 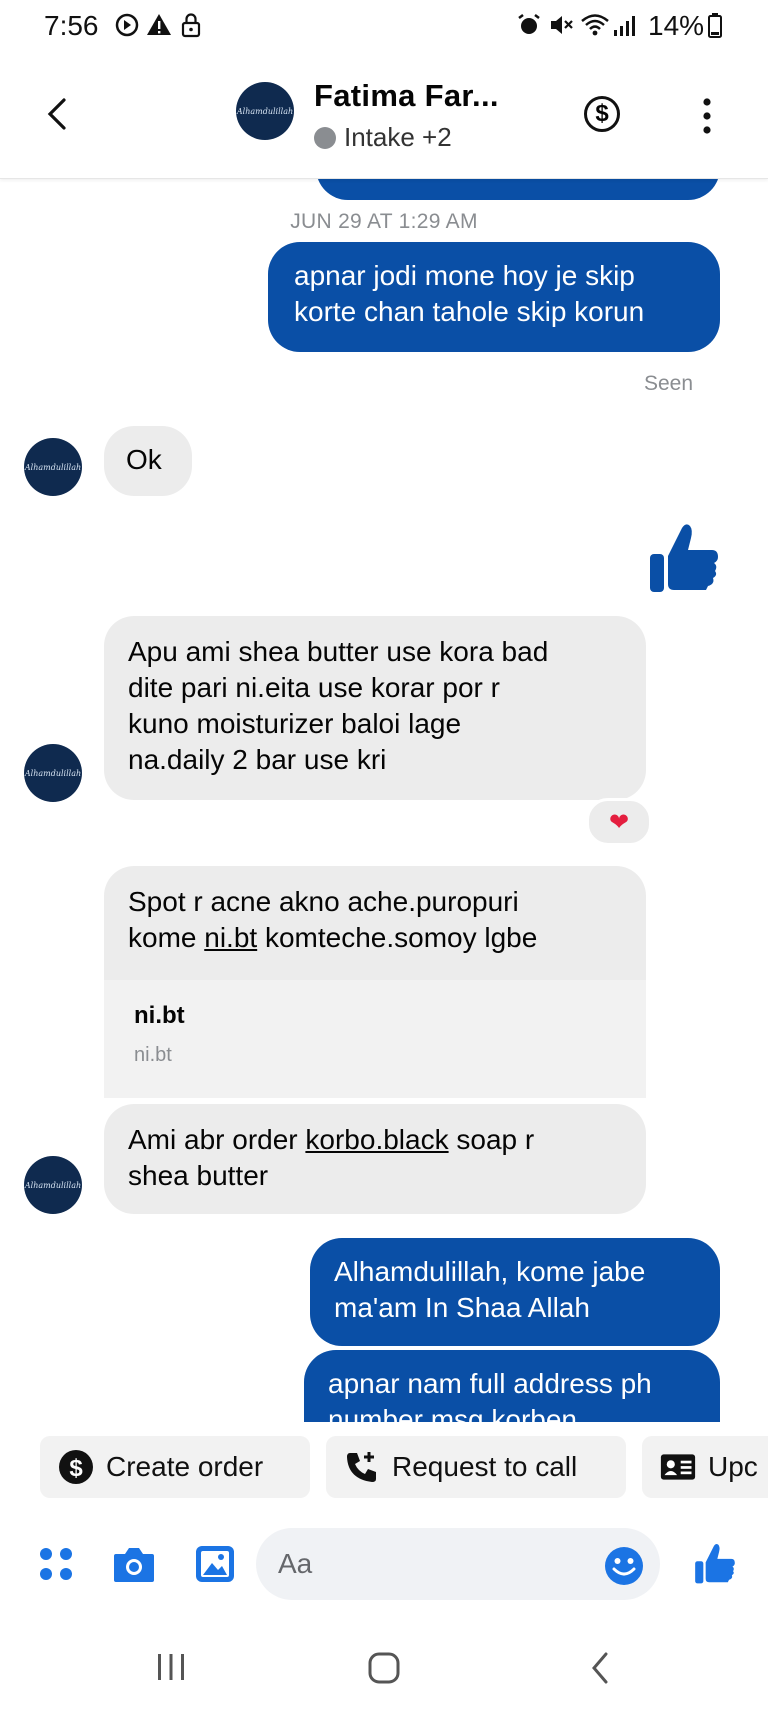 What do you see at coordinates (323, 901) in the screenshot?
I see `message-text-line: Spot r acne akno ache.puropuri` at bounding box center [323, 901].